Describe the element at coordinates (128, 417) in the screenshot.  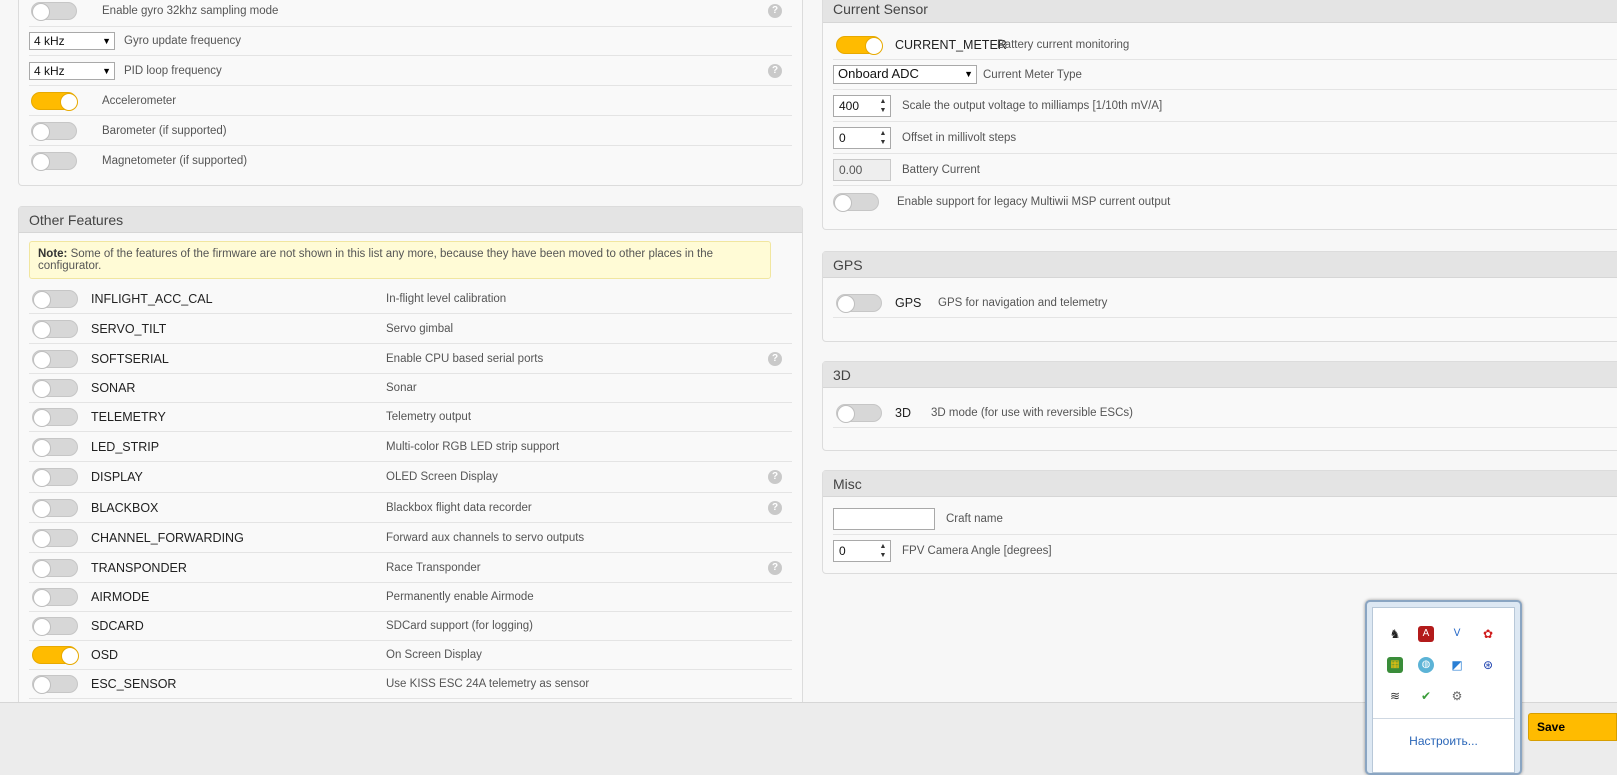
I see `feature-name: TELEMETRY` at that location.